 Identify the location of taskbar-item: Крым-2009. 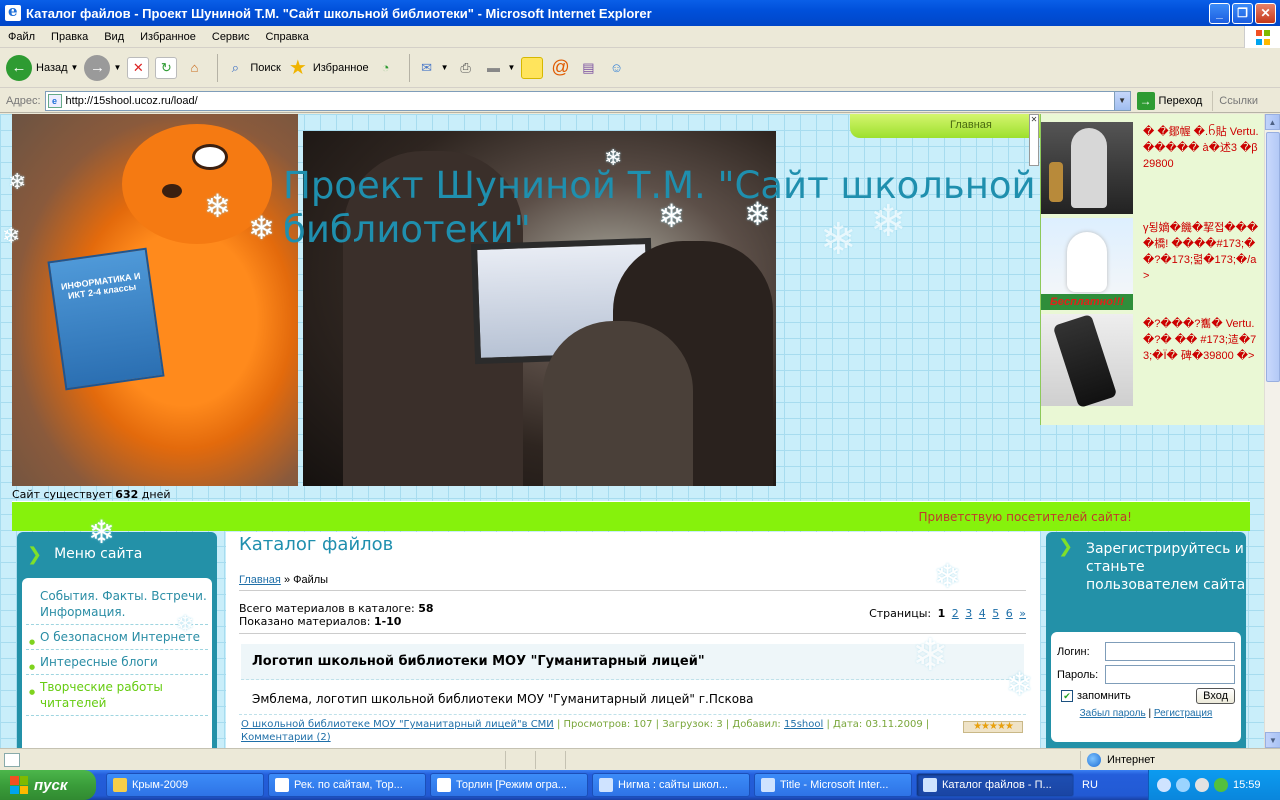
(185, 785).